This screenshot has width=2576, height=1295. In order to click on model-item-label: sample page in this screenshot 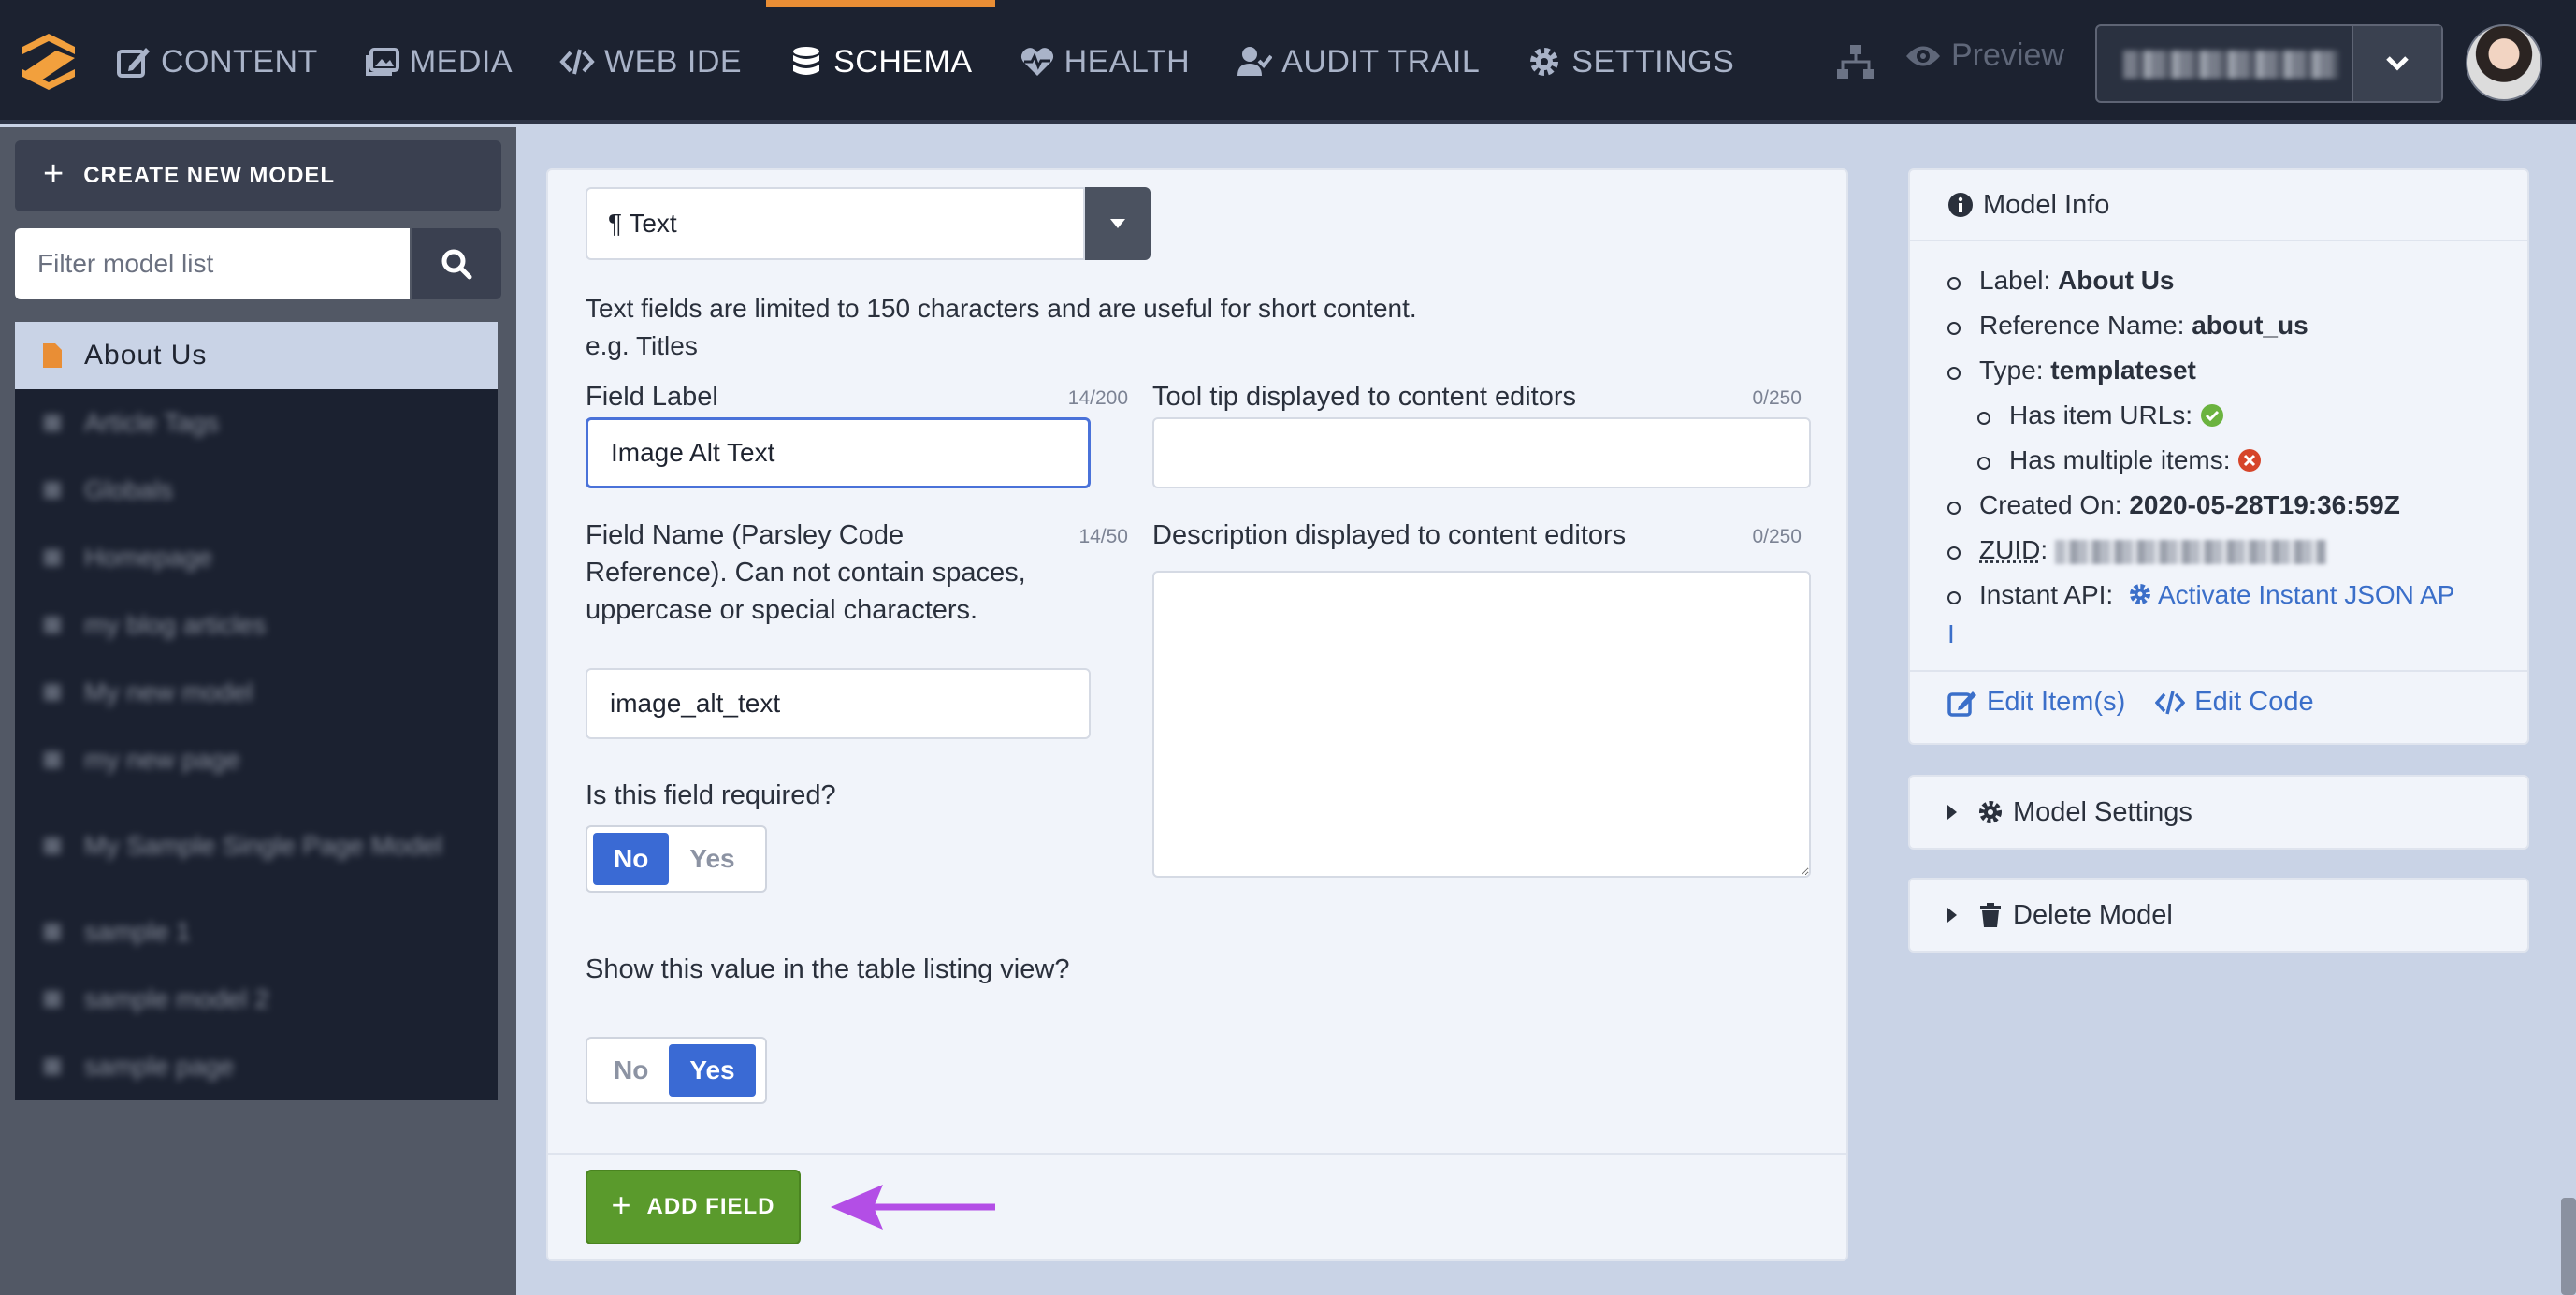, I will do `click(159, 1066)`.